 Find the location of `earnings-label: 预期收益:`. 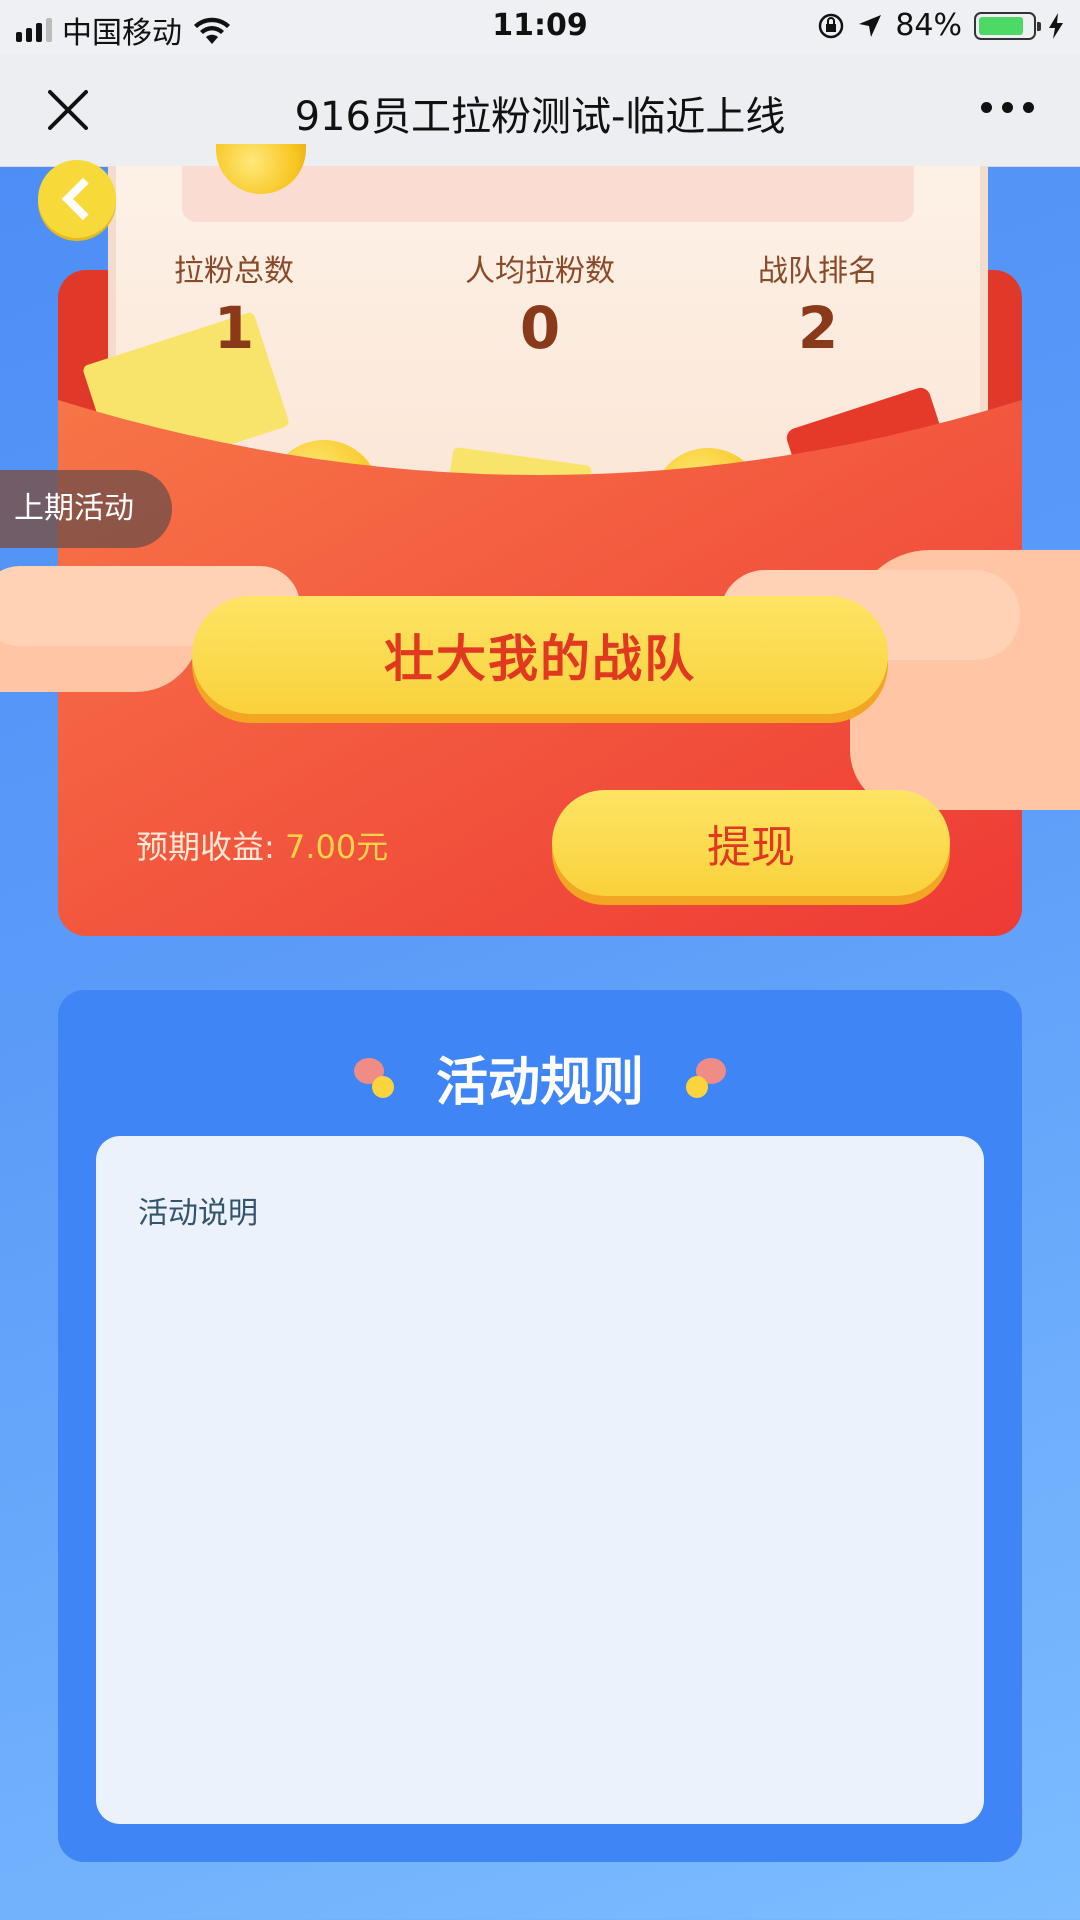

earnings-label: 预期收益: is located at coordinates (205, 847).